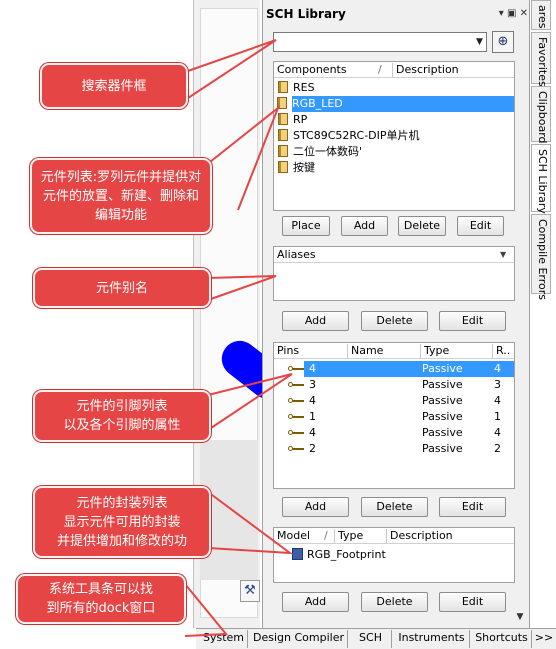  Describe the element at coordinates (101, 599) in the screenshot. I see `callout-system-toolbar: 系统工具条可以找 到所有的dock窗口` at that location.